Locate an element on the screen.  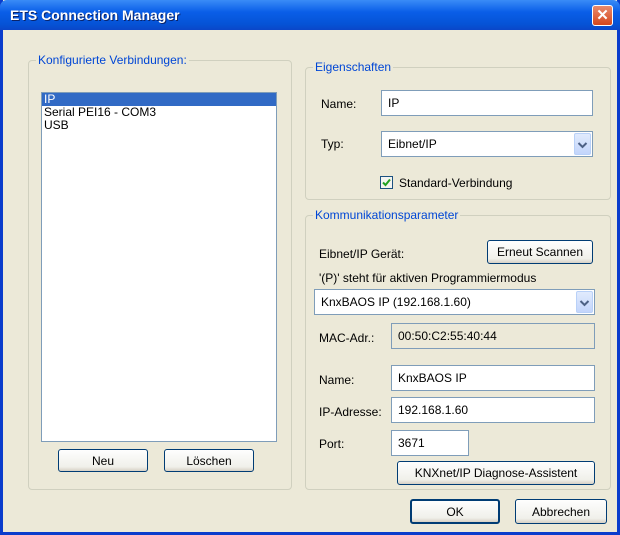
delete-connection-button: Löschen is located at coordinates (209, 460).